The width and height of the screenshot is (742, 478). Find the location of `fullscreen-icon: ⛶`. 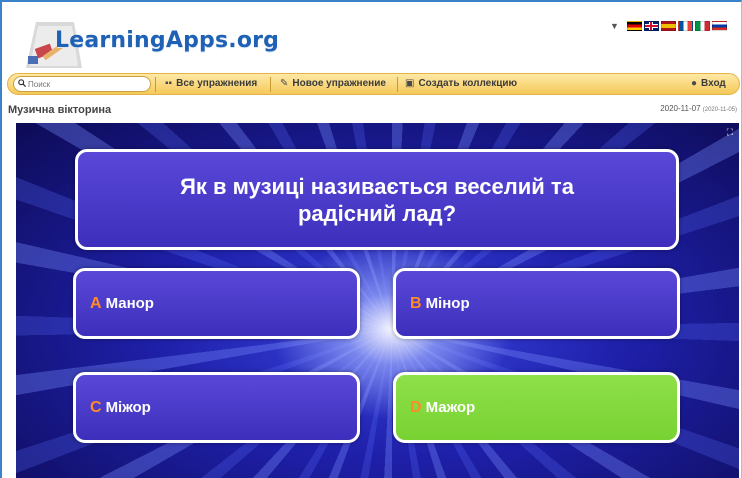

fullscreen-icon: ⛶ is located at coordinates (730, 132).